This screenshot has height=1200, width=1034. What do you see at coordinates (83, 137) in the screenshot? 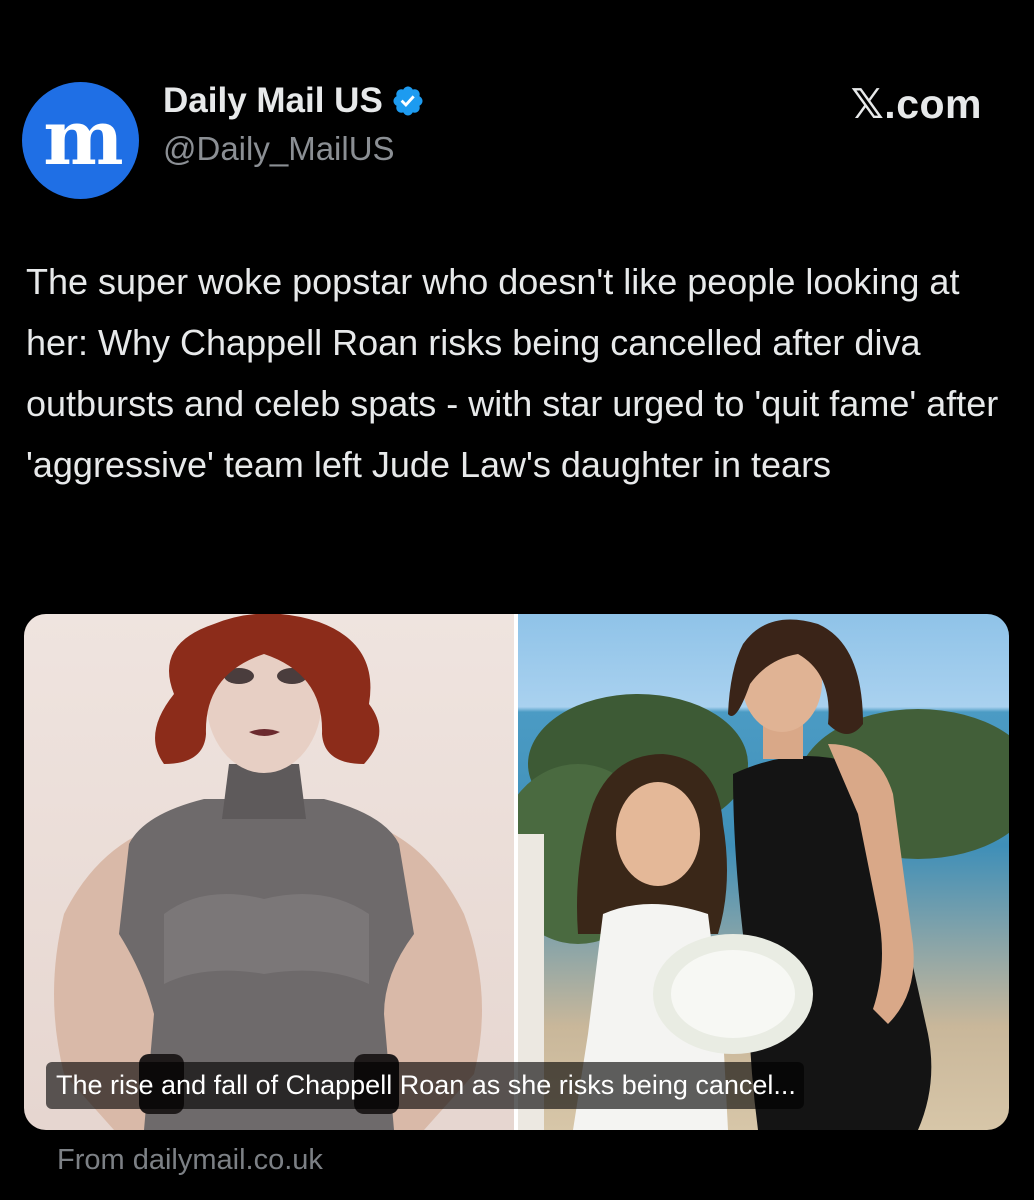
I see `daily-mail-logo-icon: m` at bounding box center [83, 137].